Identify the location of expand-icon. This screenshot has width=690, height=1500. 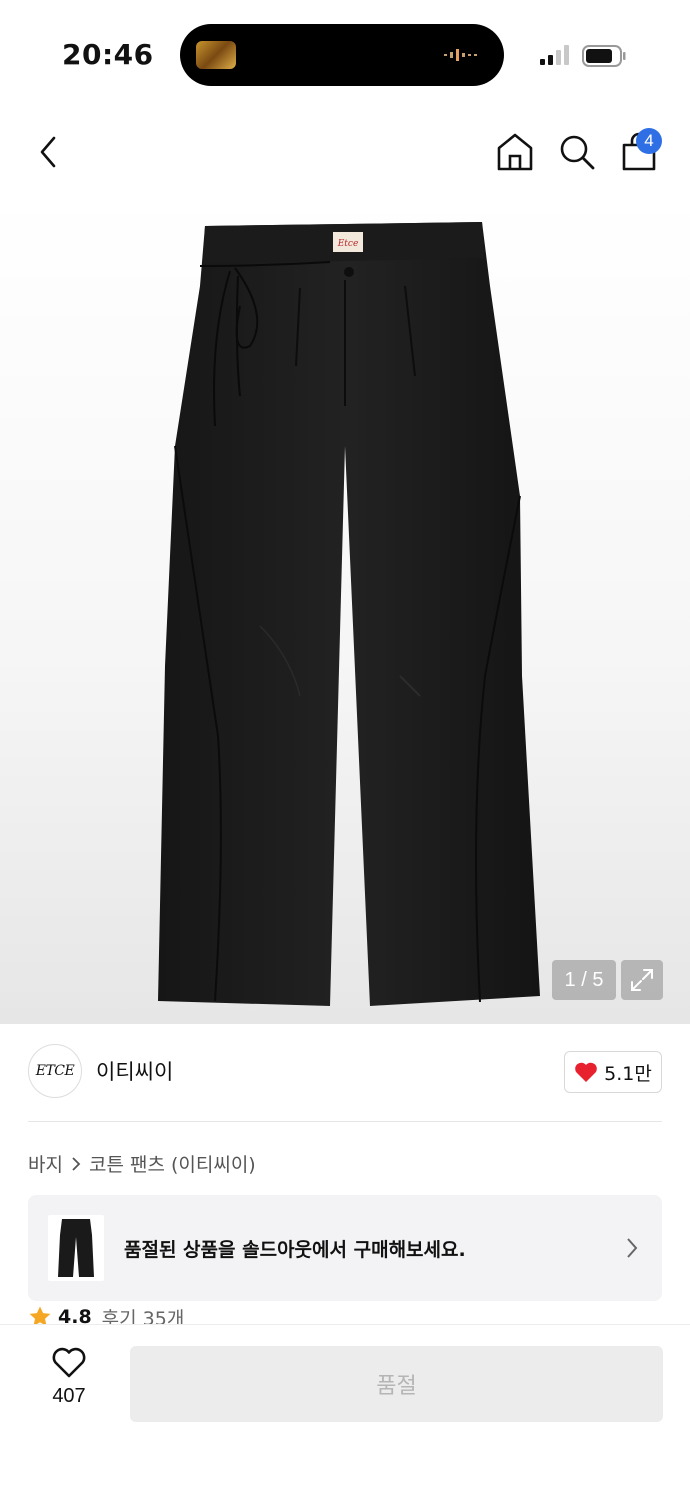
(642, 980).